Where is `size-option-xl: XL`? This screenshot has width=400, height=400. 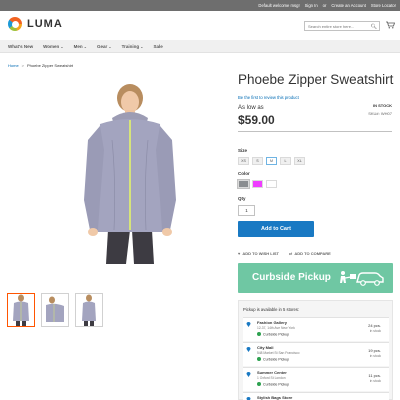
size-option-xl: XL is located at coordinates (299, 161).